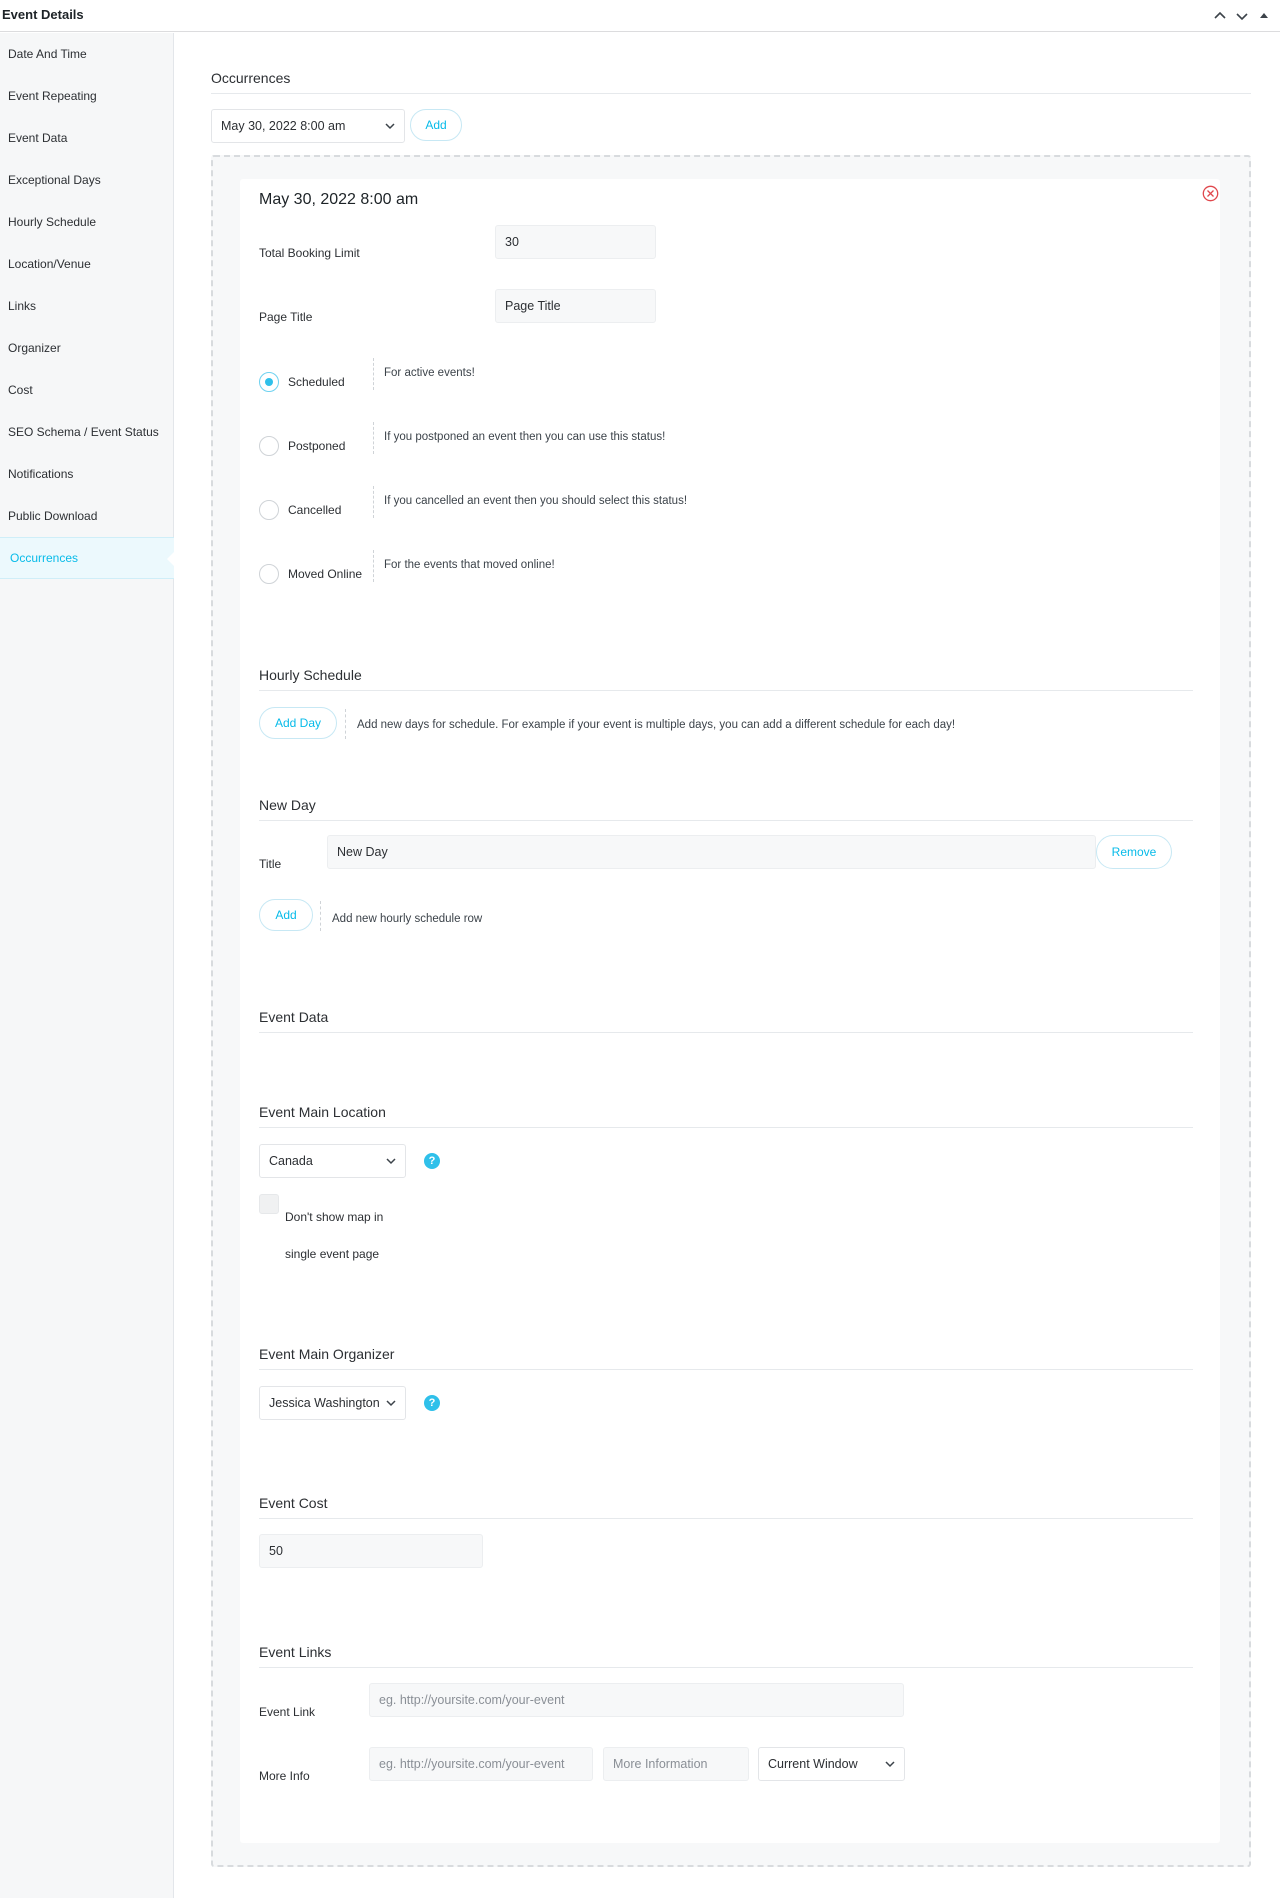 This screenshot has width=1280, height=1898. What do you see at coordinates (87, 180) in the screenshot?
I see `sidebar-item-exceptional-days: Exceptional Days` at bounding box center [87, 180].